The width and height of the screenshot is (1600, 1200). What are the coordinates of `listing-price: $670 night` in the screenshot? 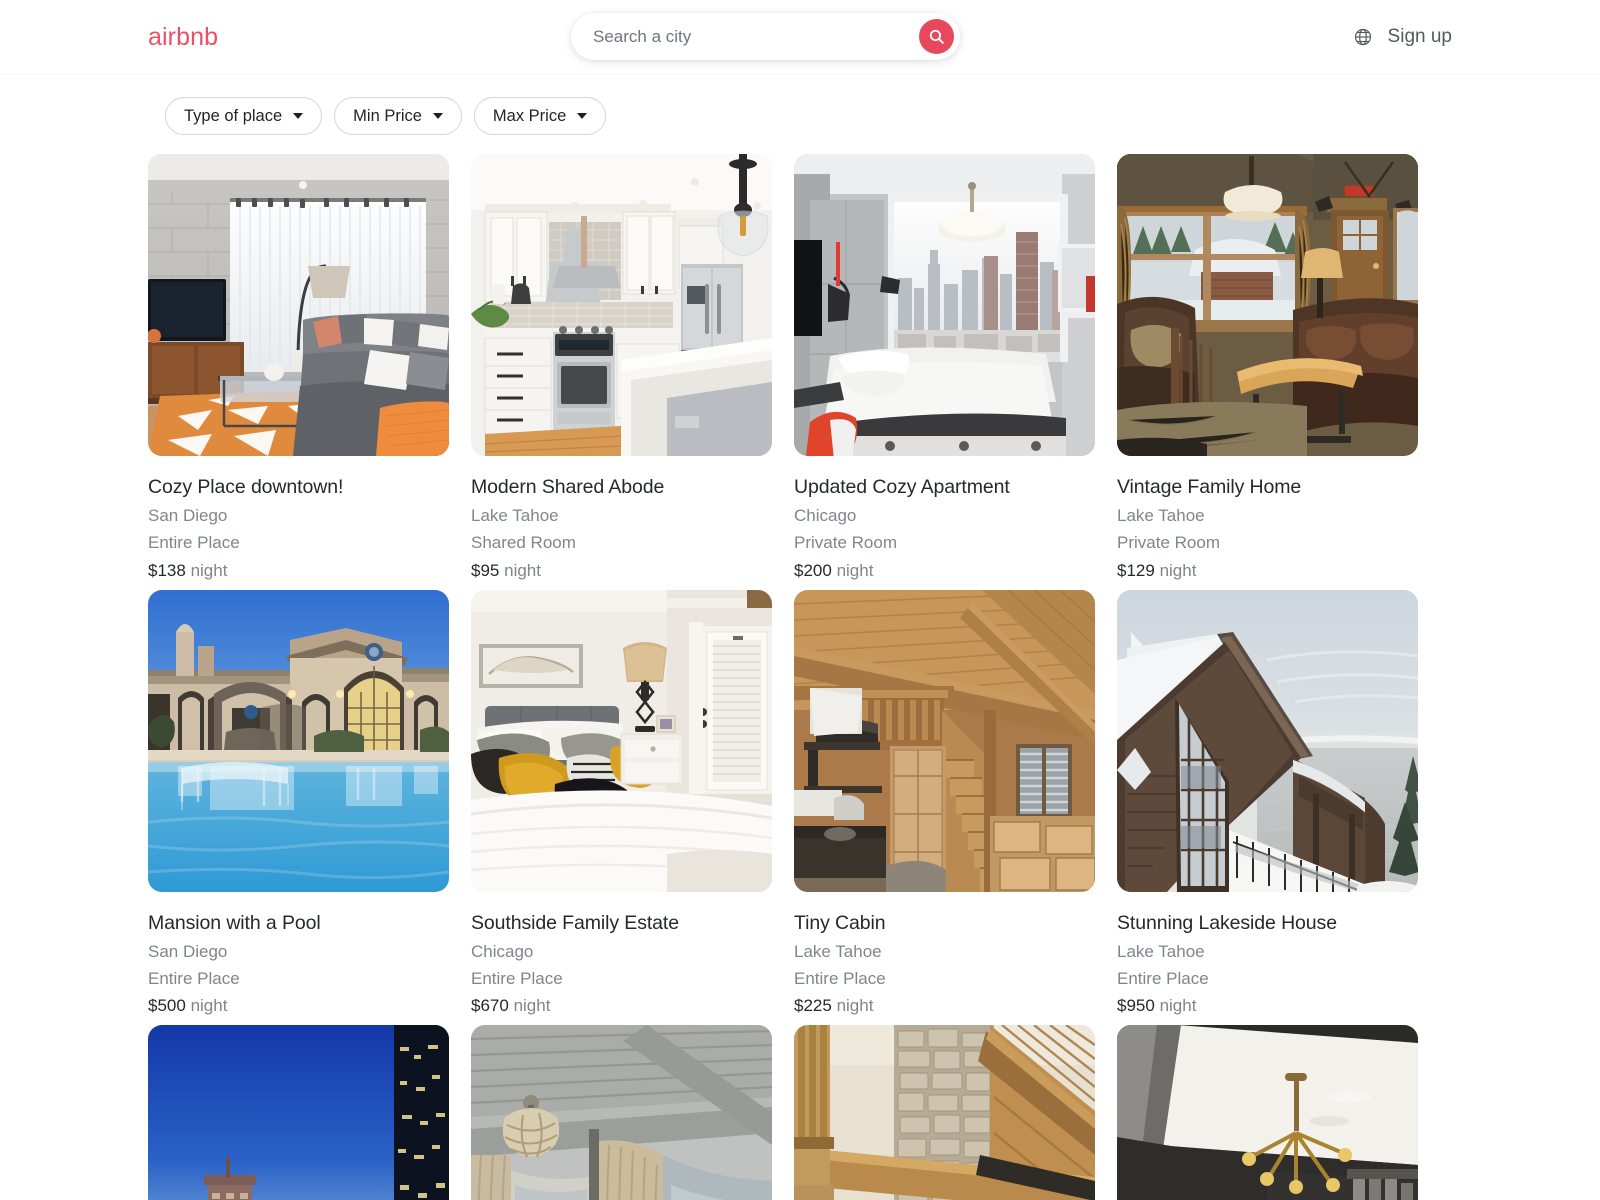 It's located at (621, 1006).